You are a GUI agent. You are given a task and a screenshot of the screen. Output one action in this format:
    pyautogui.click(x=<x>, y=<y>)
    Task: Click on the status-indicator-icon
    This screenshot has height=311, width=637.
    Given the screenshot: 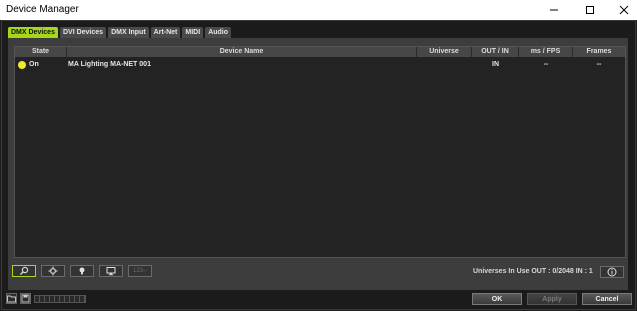 What is the action you would take?
    pyautogui.click(x=22, y=65)
    